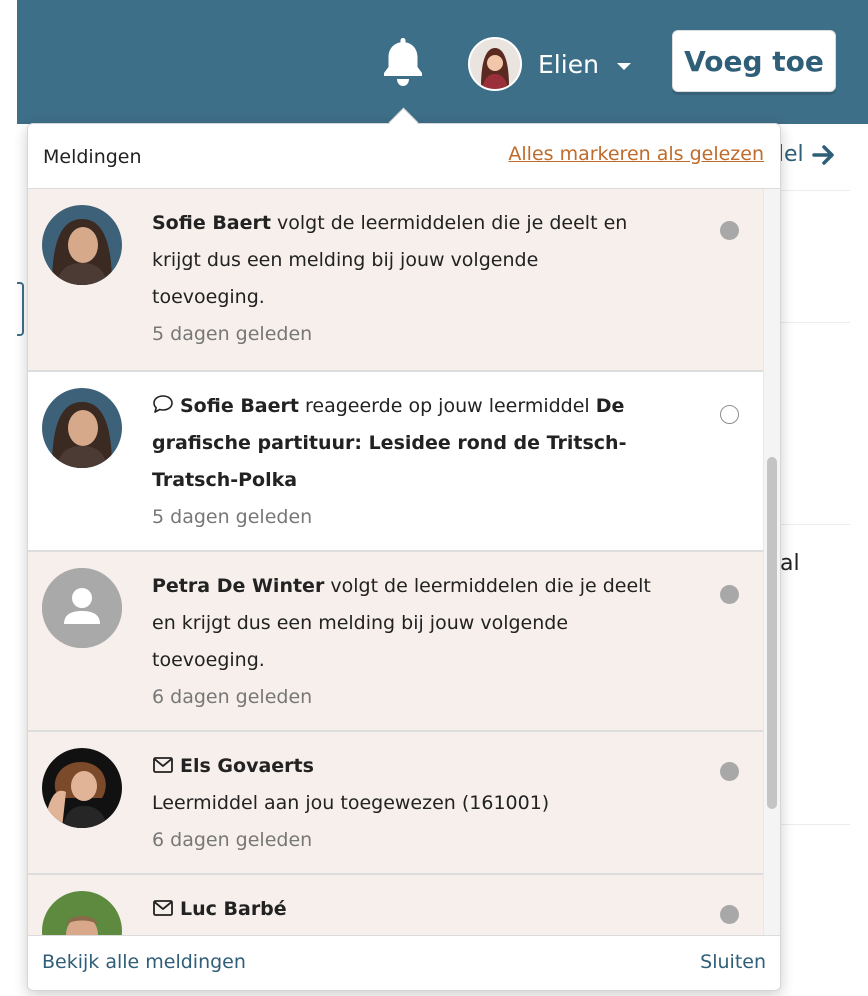 The image size is (868, 996). Describe the element at coordinates (233, 909) in the screenshot. I see `notification-author: Luc Barbé` at that location.